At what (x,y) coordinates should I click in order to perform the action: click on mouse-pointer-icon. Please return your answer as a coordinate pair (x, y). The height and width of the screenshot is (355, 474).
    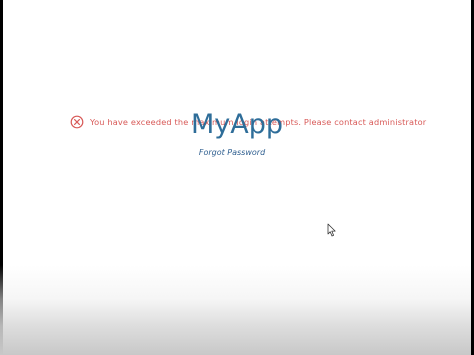
    Looking at the image, I should click on (331, 230).